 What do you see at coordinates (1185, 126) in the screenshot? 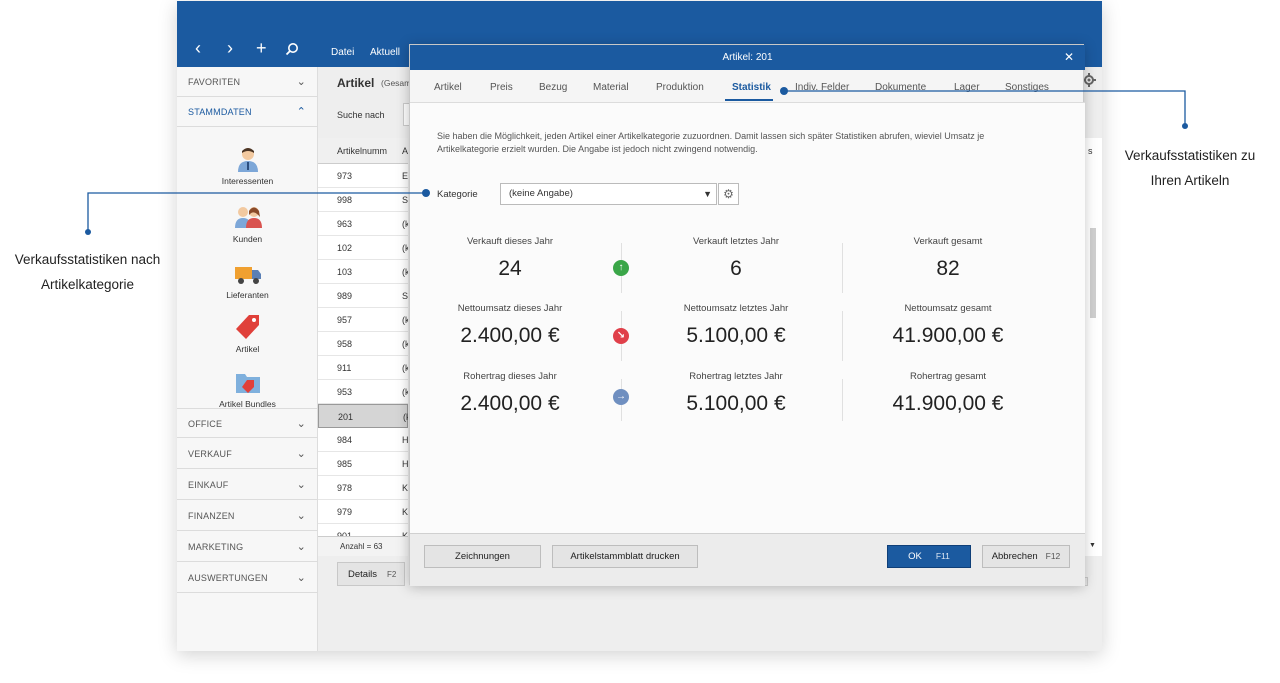
I see `callout-right-end-dot` at bounding box center [1185, 126].